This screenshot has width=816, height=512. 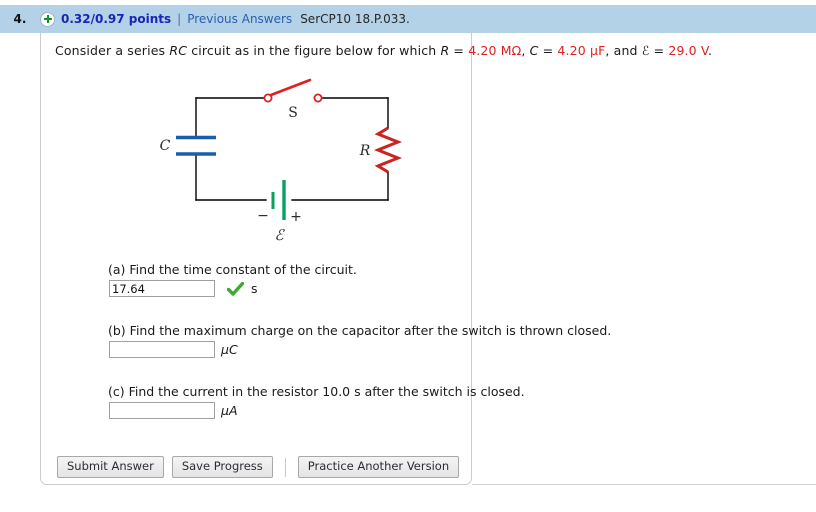 What do you see at coordinates (285, 159) in the screenshot?
I see `rc-circuit-diagram: C R S − + ℰ` at bounding box center [285, 159].